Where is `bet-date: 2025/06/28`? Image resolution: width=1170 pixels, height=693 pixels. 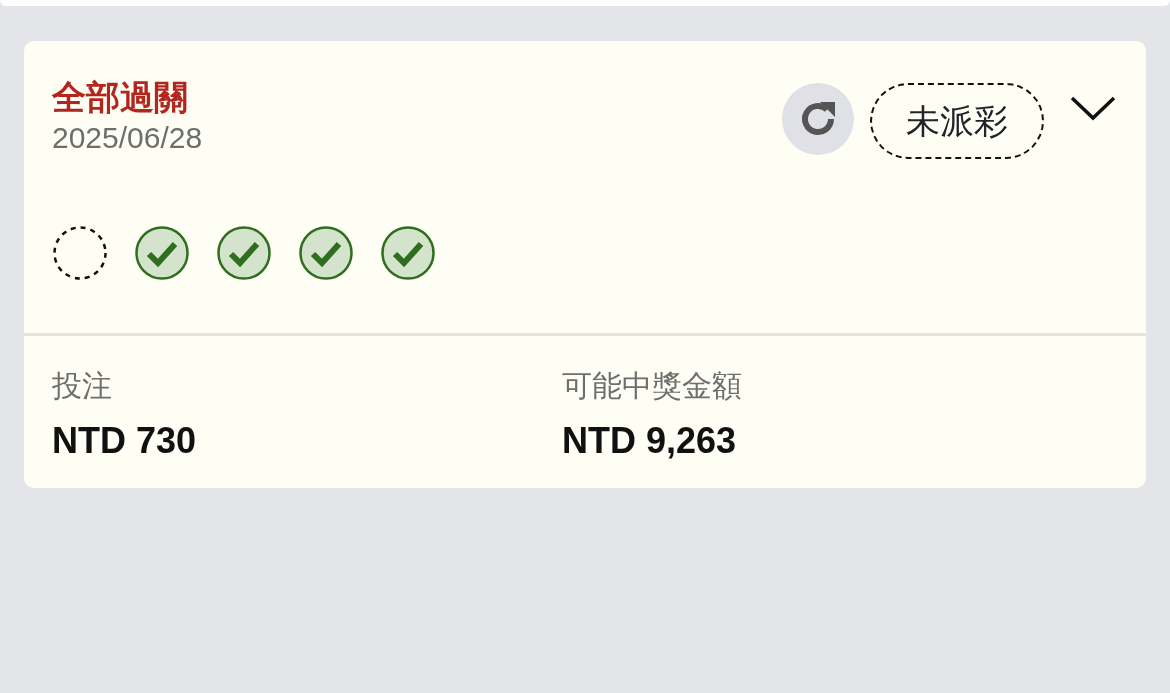 bet-date: 2025/06/28 is located at coordinates (127, 137).